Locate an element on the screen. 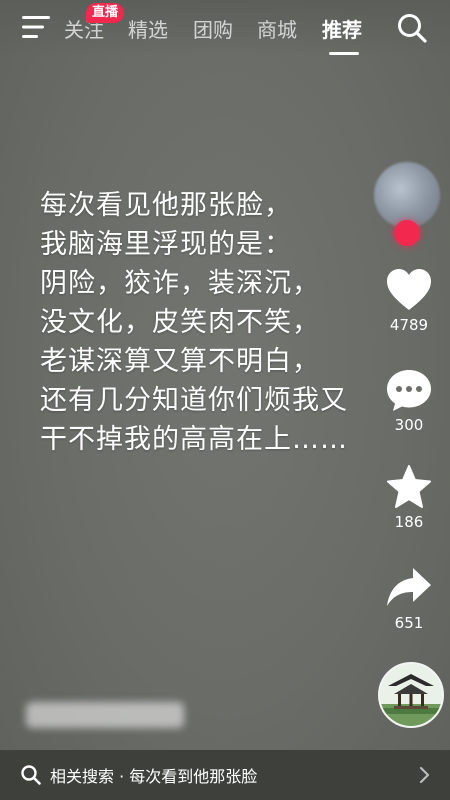  comment-count: 300 is located at coordinates (409, 425).